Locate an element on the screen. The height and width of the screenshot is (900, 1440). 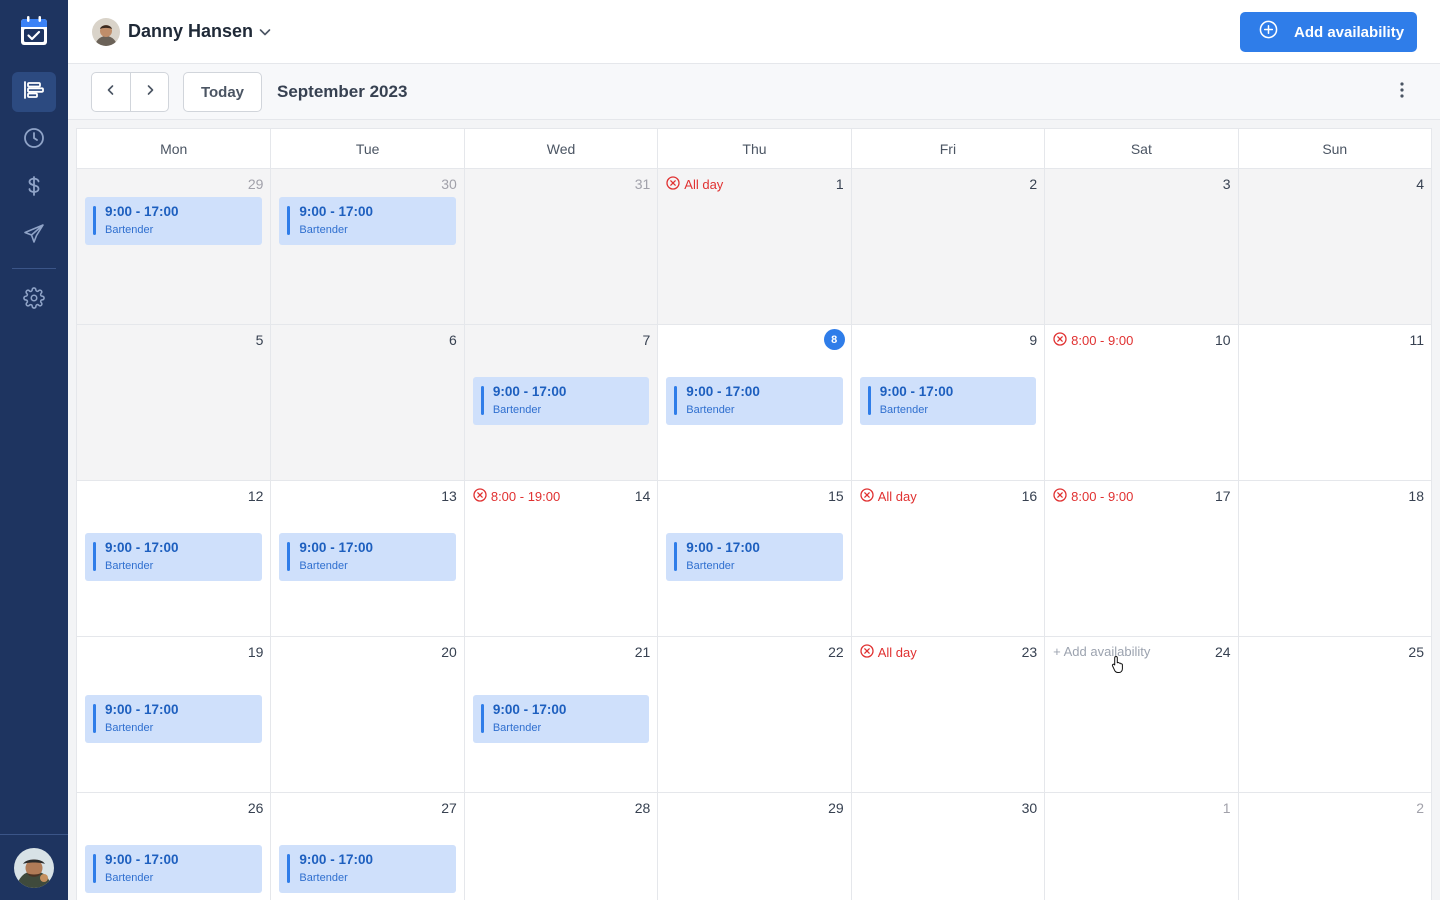
calendar-day-cell: 11 is located at coordinates (1334, 402).